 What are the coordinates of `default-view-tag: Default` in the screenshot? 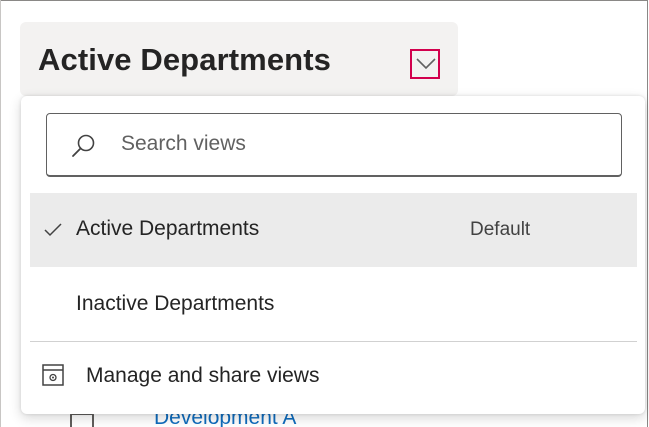 It's located at (500, 229).